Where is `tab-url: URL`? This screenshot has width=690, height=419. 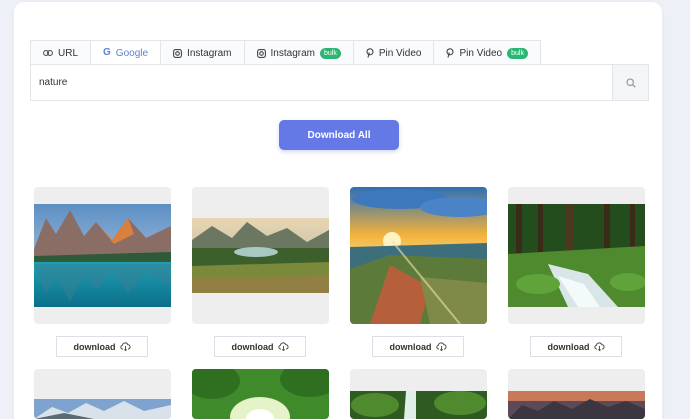 tab-url: URL is located at coordinates (61, 52).